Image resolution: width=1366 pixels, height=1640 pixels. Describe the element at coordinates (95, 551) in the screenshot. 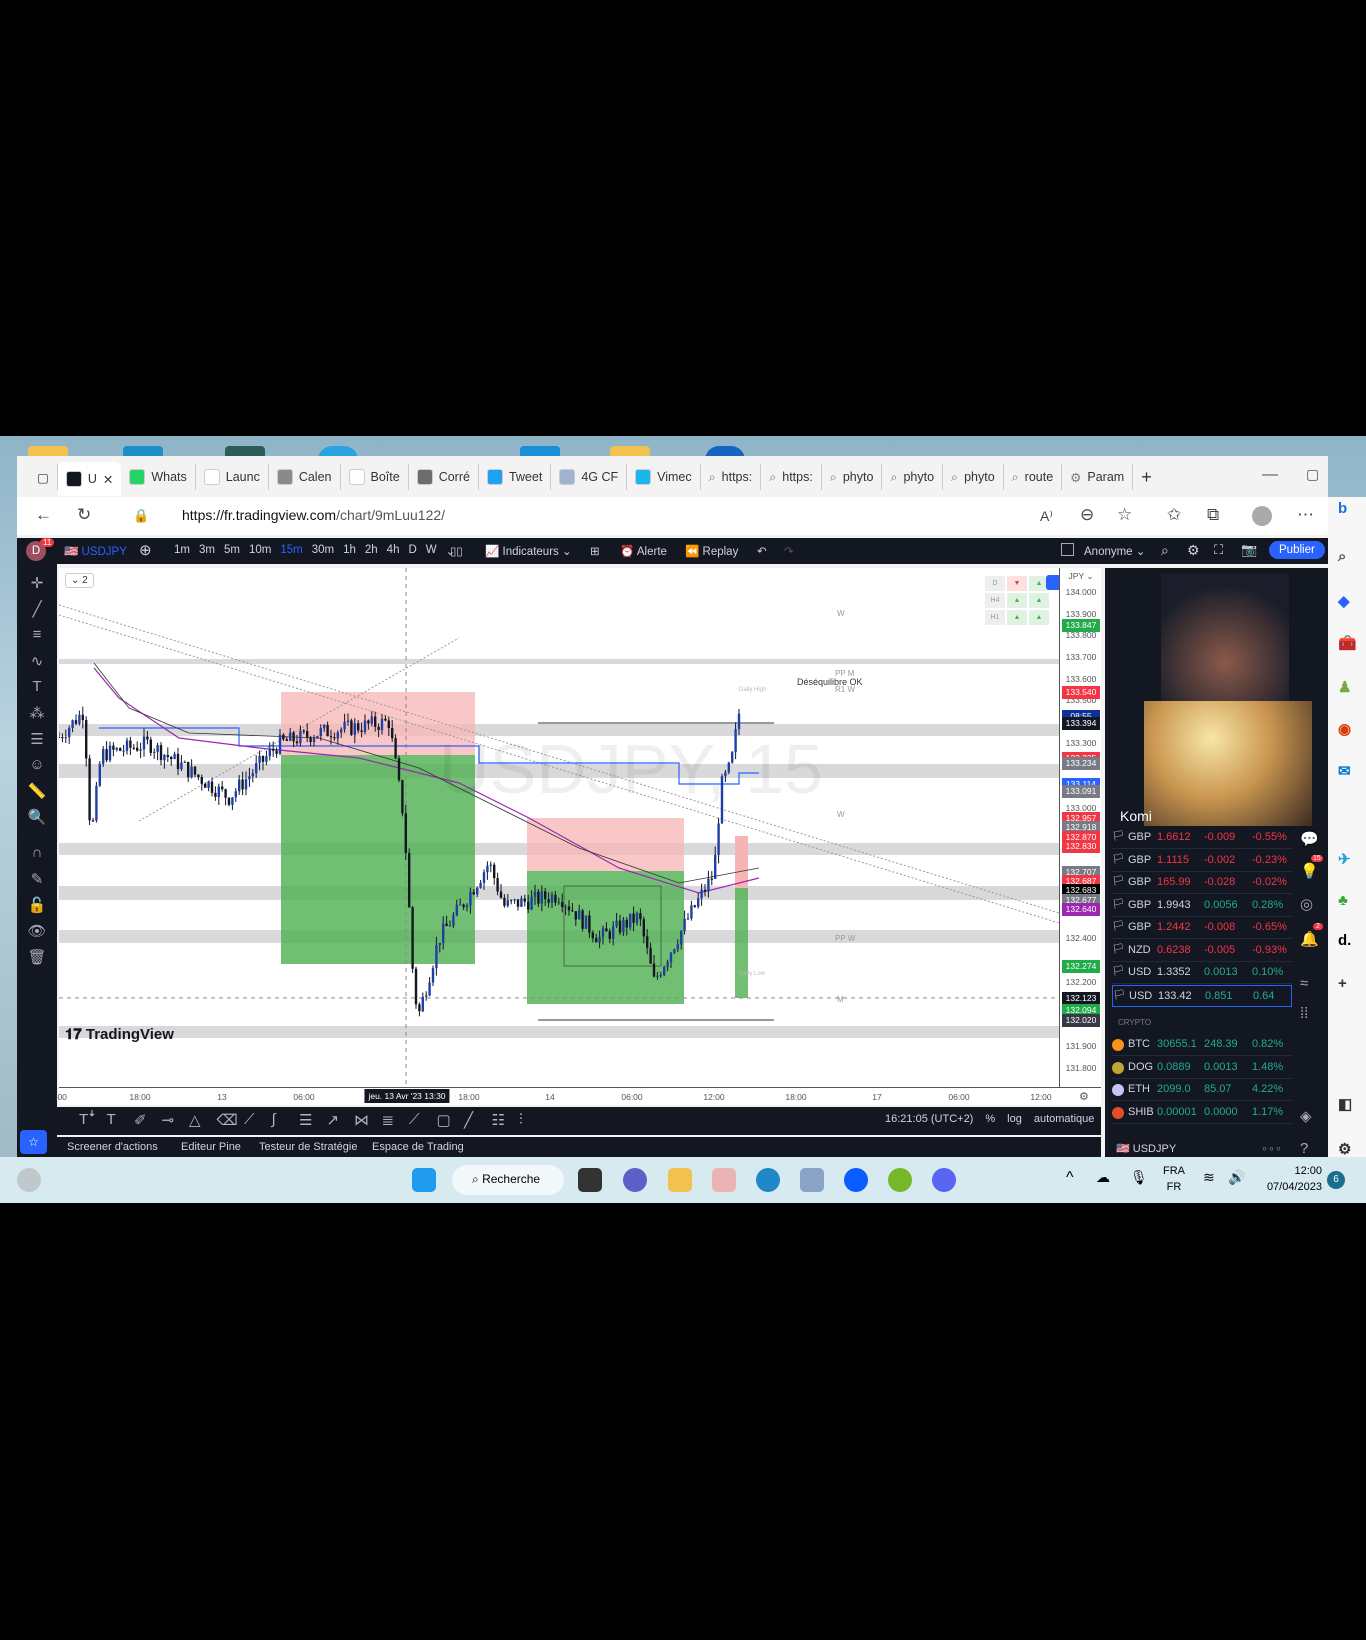

I see `symbol-search: 🇺🇸 USDJPY` at that location.